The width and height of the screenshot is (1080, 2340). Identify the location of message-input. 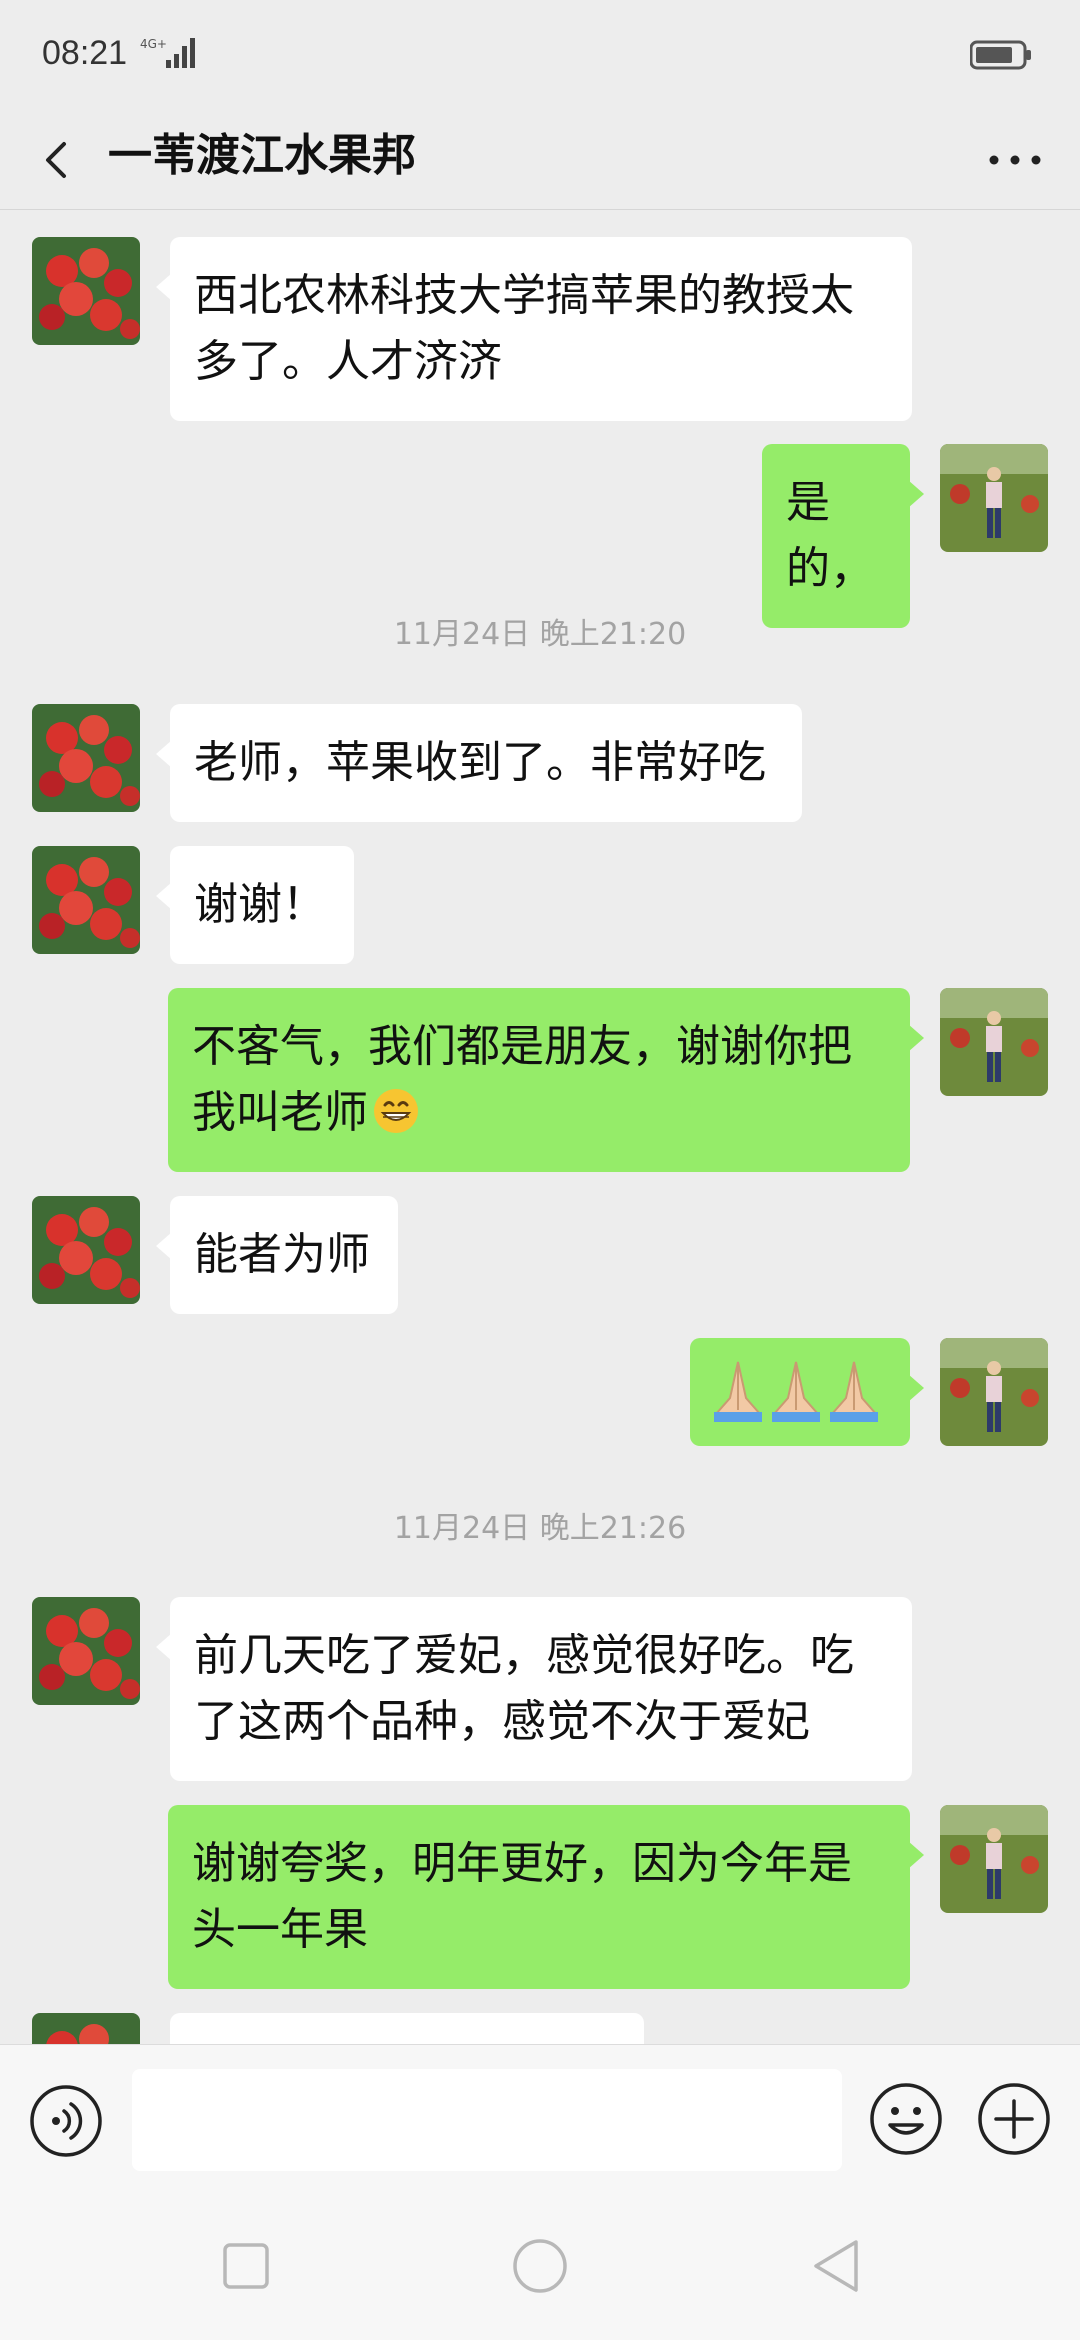
(487, 2120).